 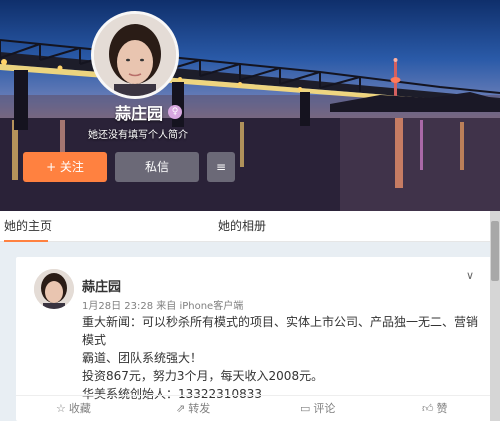 What do you see at coordinates (435, 408) in the screenshot?
I see `like-button: 👍︎ 赞` at bounding box center [435, 408].